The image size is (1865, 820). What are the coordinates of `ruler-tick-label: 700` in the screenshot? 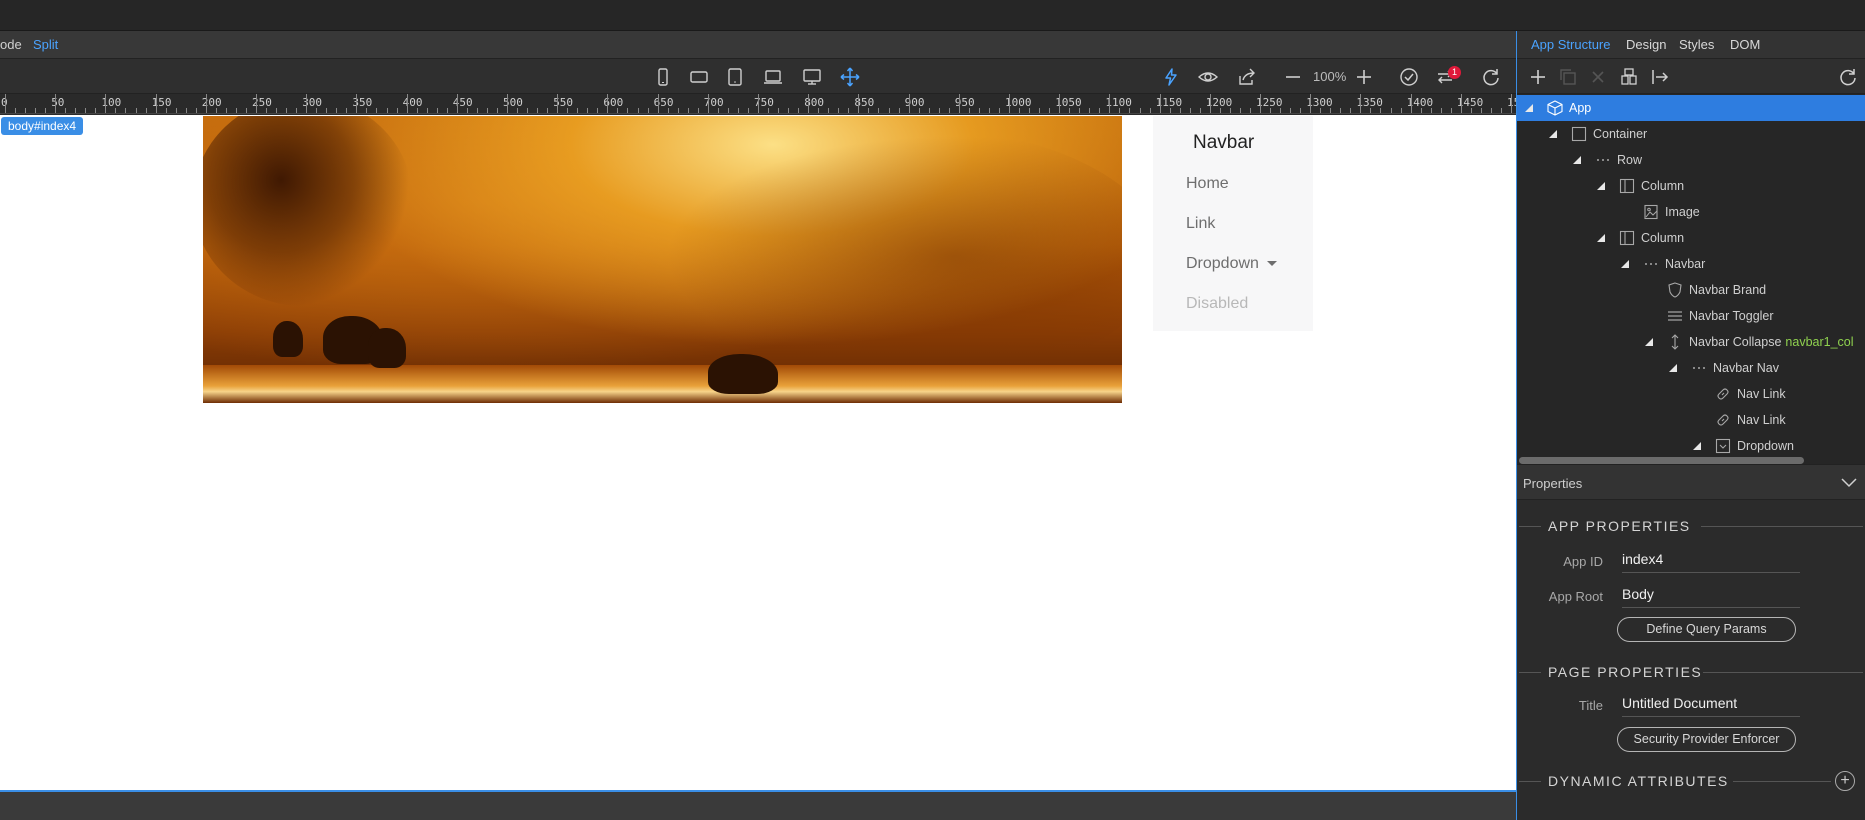 It's located at (713, 102).